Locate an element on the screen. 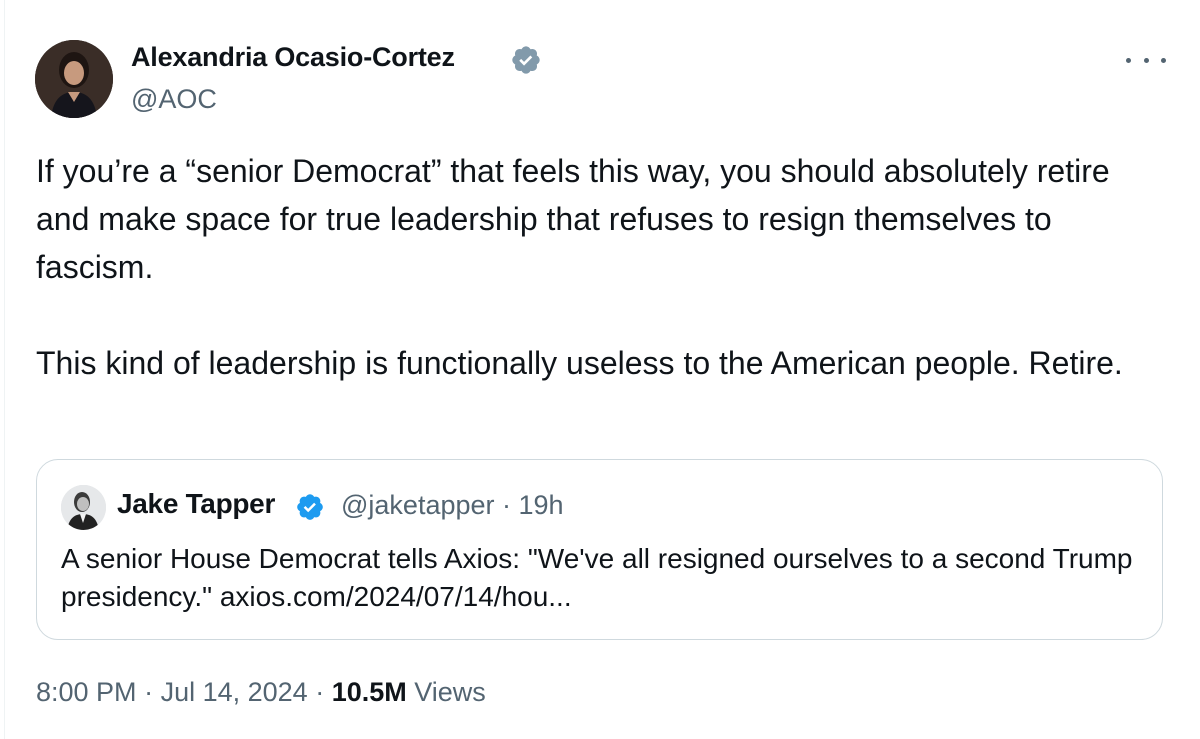 This screenshot has height=739, width=1200. tweet-date: Jul 14, 2024 is located at coordinates (234, 692).